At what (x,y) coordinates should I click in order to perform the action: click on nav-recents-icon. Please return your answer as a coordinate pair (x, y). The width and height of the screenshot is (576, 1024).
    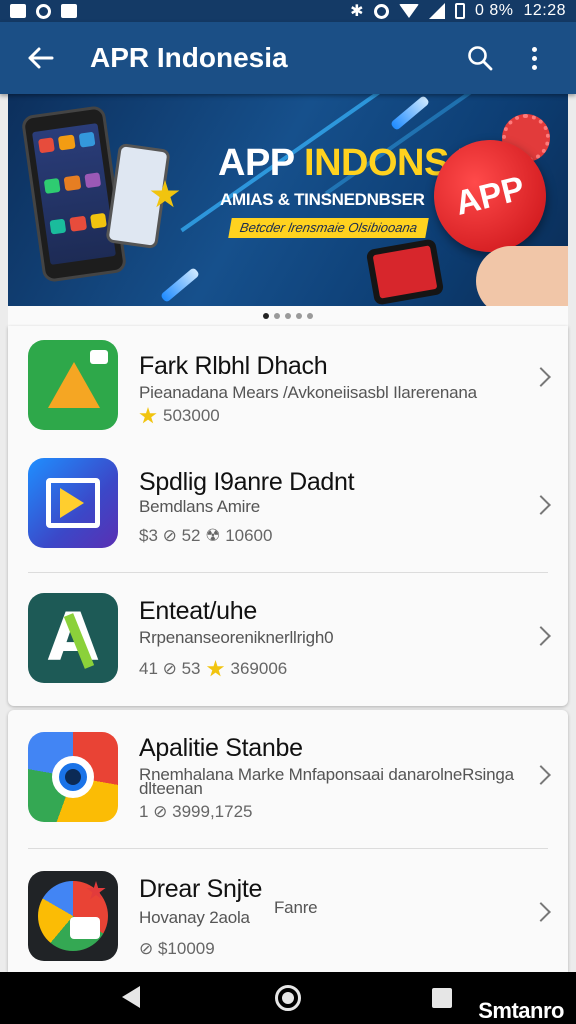
    Looking at the image, I should click on (442, 998).